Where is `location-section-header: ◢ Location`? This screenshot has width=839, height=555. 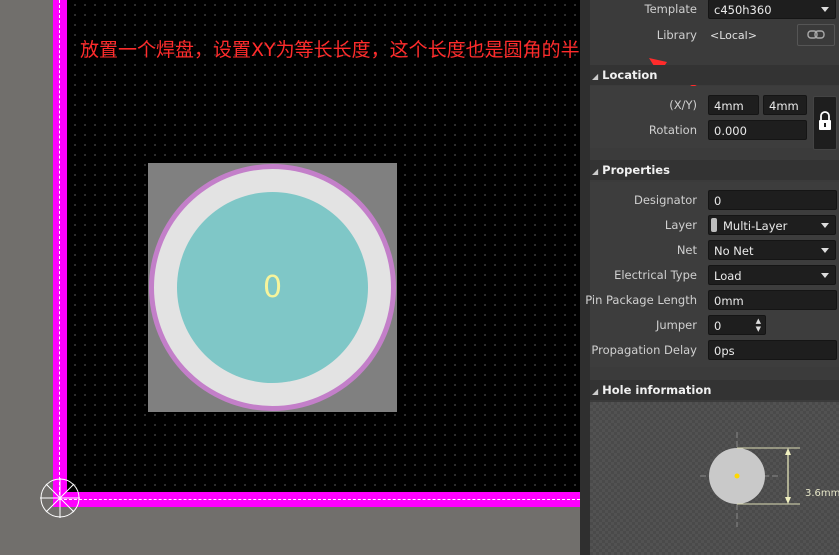
location-section-header: ◢ Location is located at coordinates (714, 75).